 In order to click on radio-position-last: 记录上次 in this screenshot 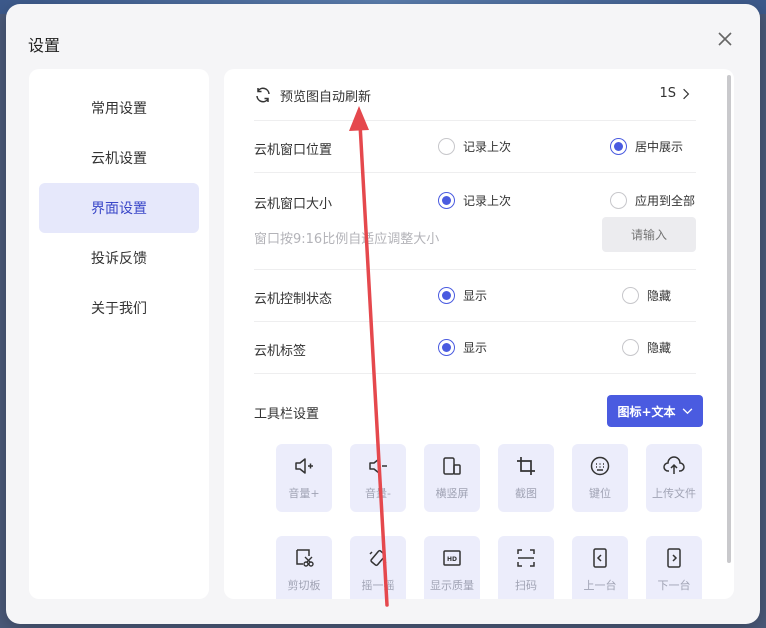, I will do `click(474, 146)`.